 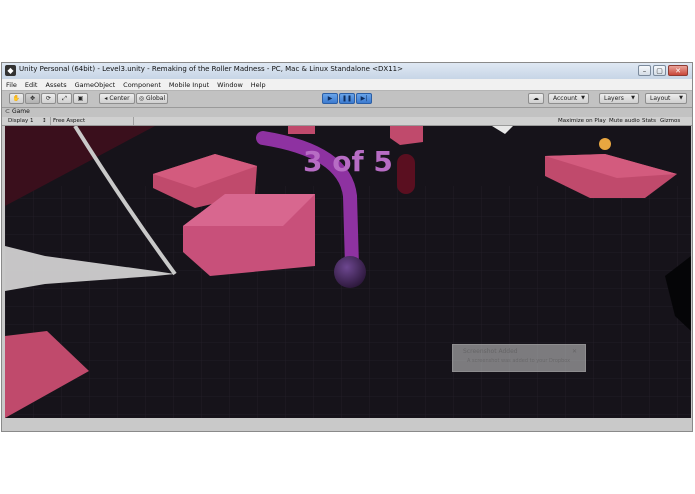 What do you see at coordinates (10, 70) in the screenshot?
I see `unity-logo-icon: ◆` at bounding box center [10, 70].